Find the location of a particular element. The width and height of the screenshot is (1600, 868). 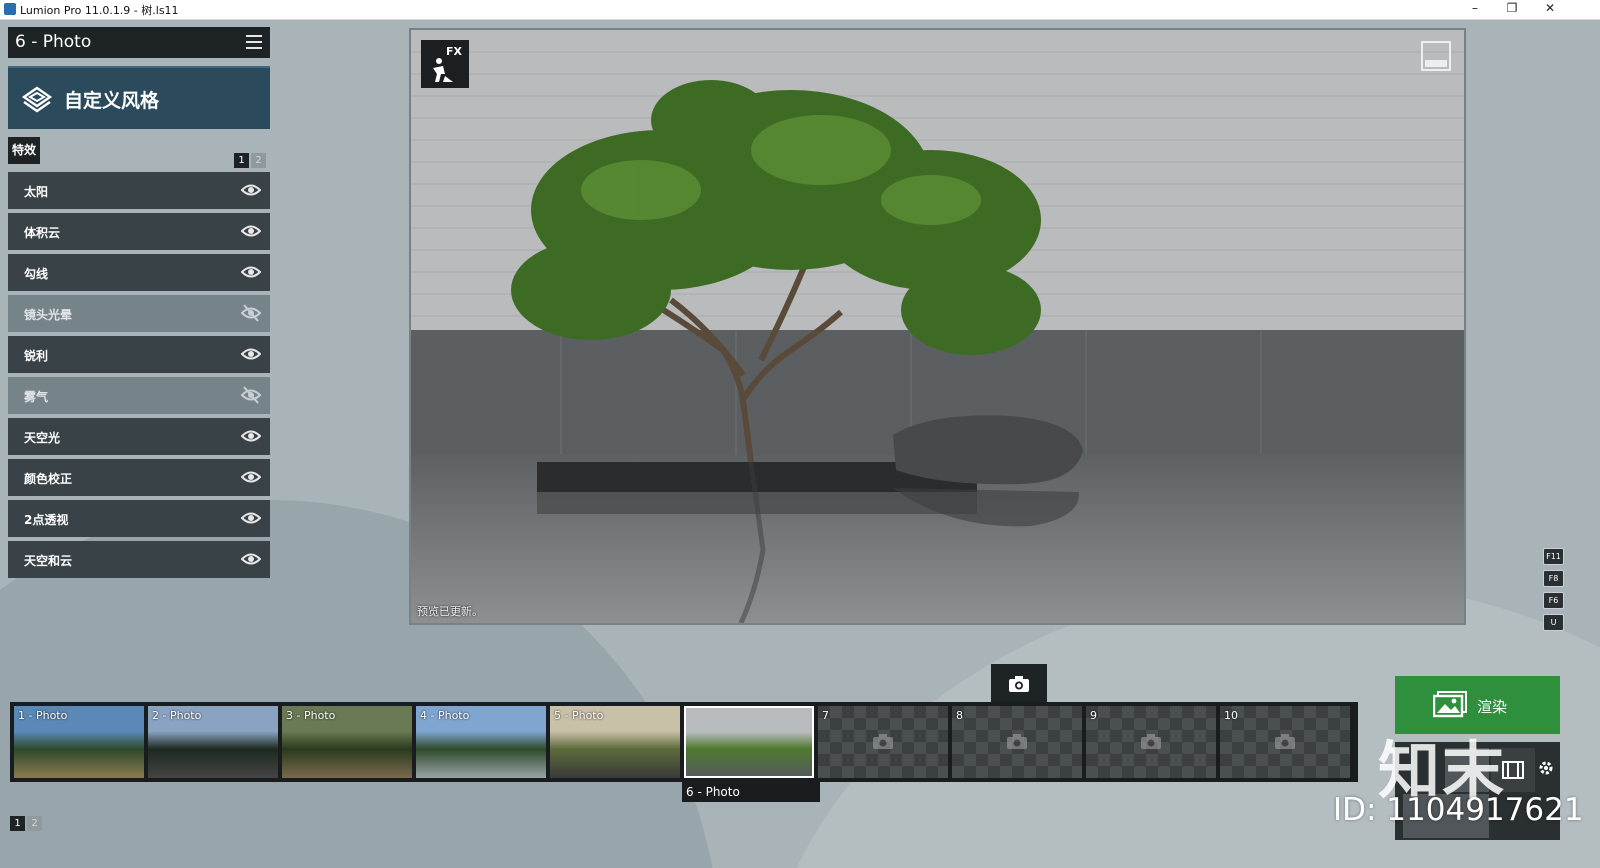

effect-item: 体积云 is located at coordinates (139, 231).